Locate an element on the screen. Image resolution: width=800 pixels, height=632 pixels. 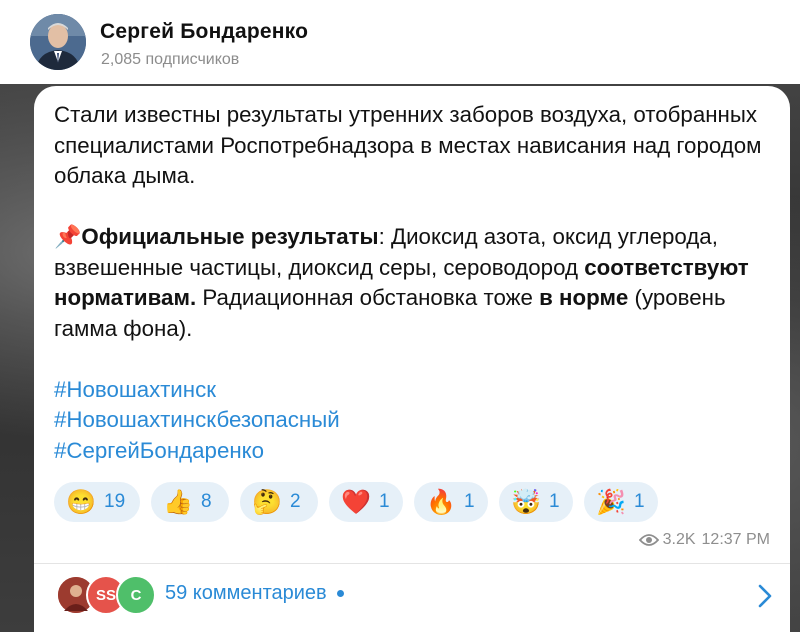
reaction-count: 8 is located at coordinates (206, 501).